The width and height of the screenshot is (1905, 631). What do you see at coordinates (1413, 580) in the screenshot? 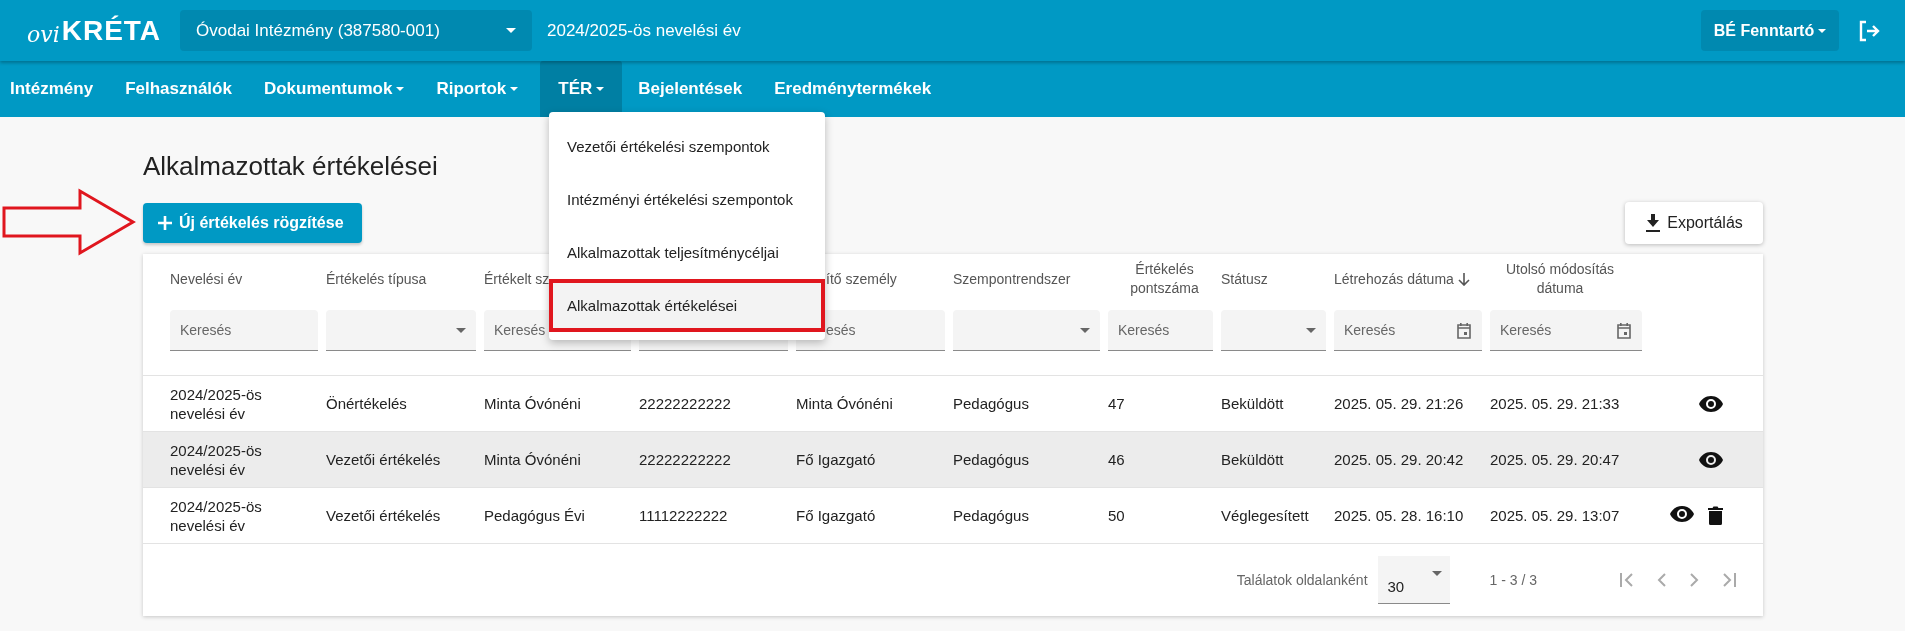
I see `per-page-select: 30` at bounding box center [1413, 580].